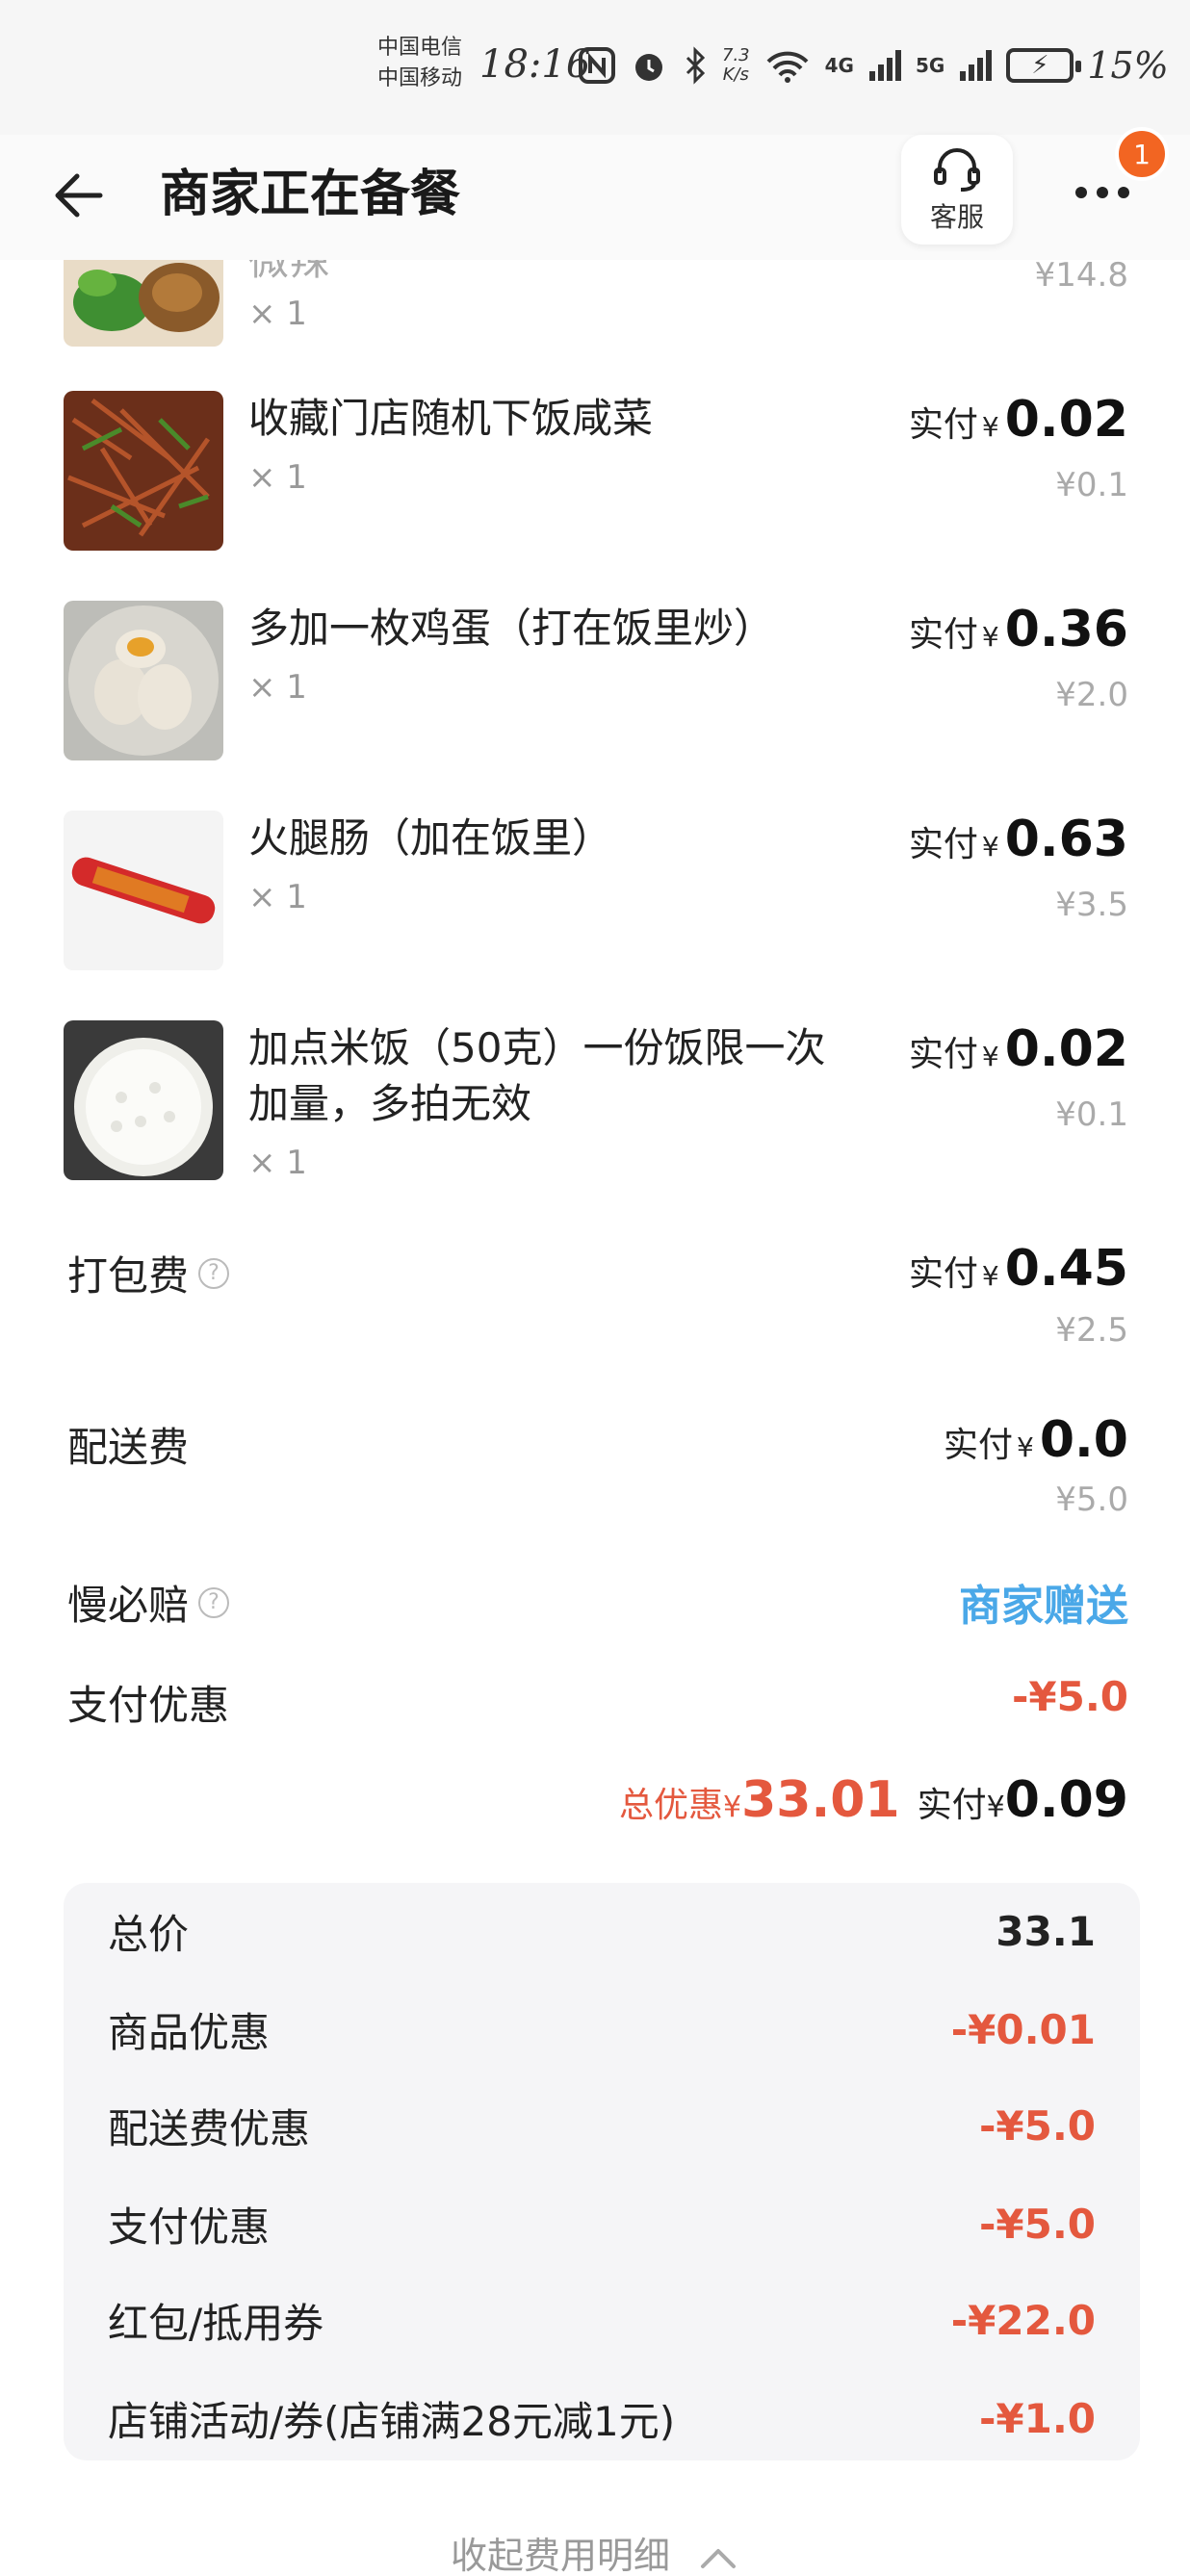 The width and height of the screenshot is (1190, 2576). I want to click on arrow-left-icon, so click(79, 196).